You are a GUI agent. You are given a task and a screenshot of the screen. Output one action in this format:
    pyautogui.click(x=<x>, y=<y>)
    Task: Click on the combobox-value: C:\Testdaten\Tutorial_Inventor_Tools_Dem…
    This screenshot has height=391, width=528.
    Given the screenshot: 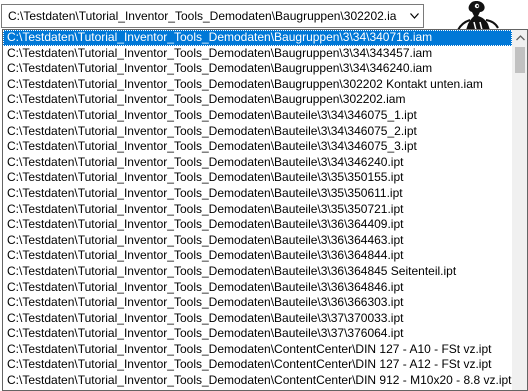 What is the action you would take?
    pyautogui.click(x=202, y=16)
    